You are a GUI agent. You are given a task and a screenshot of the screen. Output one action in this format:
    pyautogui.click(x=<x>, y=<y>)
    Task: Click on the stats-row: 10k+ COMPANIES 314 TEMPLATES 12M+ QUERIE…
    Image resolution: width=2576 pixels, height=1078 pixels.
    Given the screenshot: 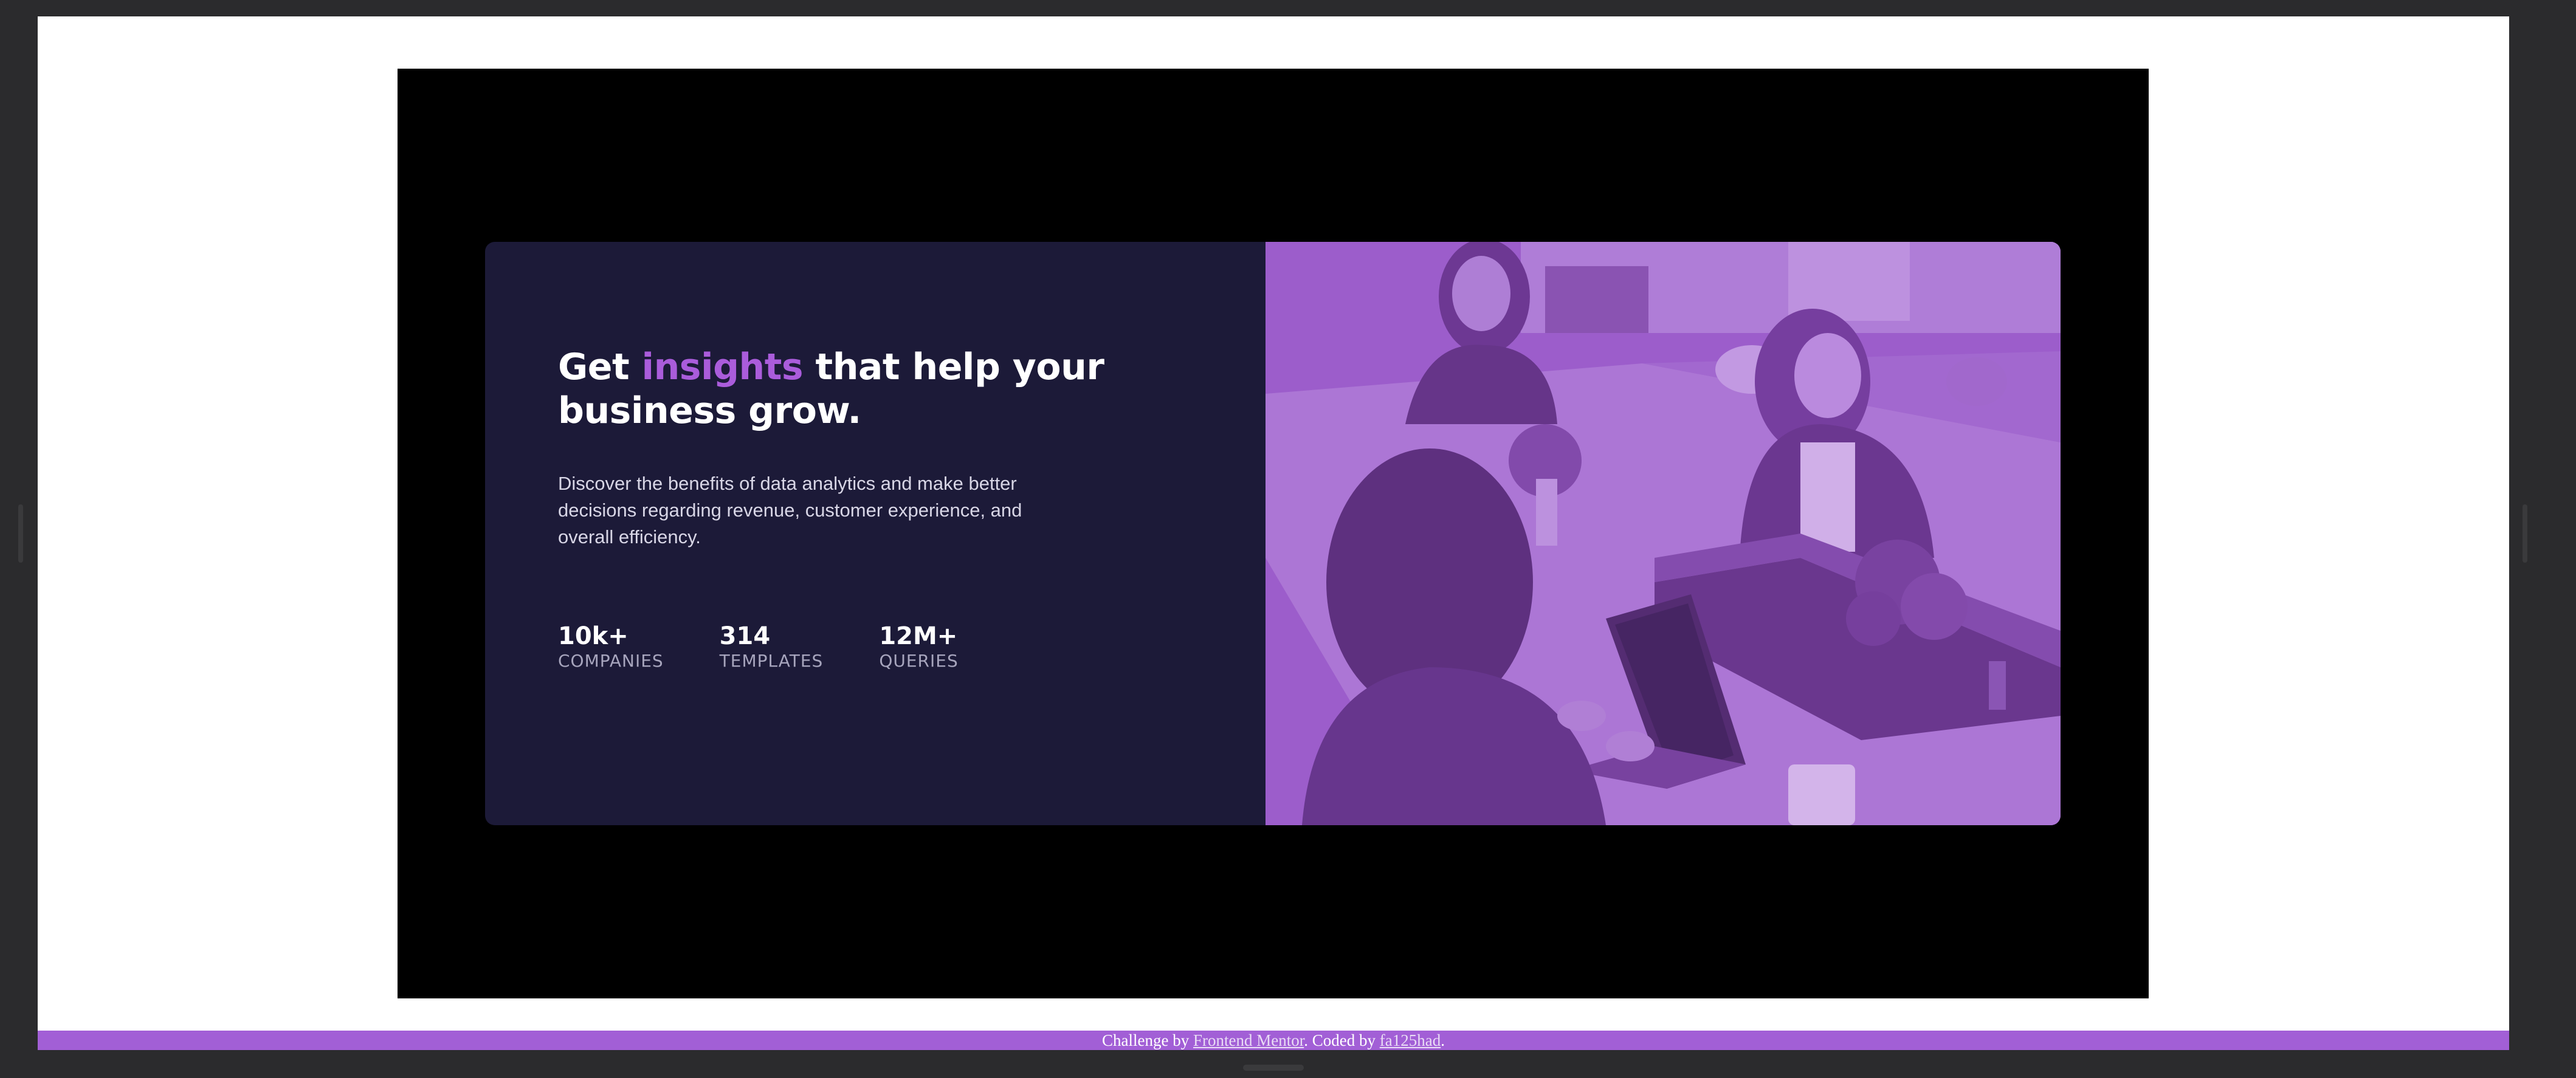 What is the action you would take?
    pyautogui.click(x=838, y=647)
    